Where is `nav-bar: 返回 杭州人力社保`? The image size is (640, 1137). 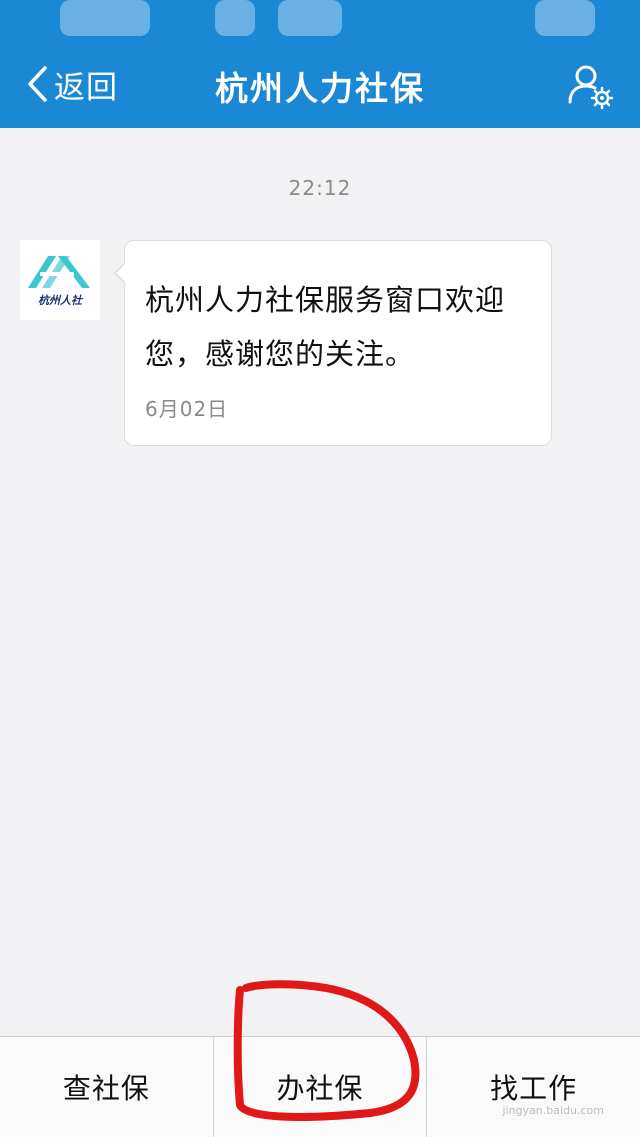 nav-bar: 返回 杭州人力社保 is located at coordinates (320, 84).